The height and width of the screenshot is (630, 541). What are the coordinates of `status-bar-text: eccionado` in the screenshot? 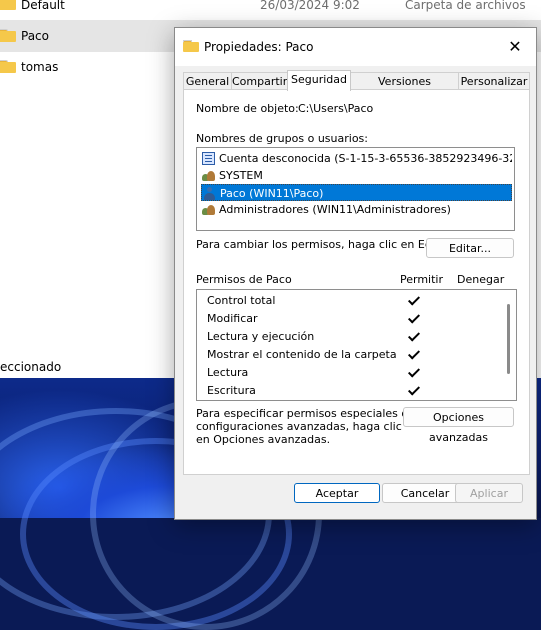 It's located at (31, 367).